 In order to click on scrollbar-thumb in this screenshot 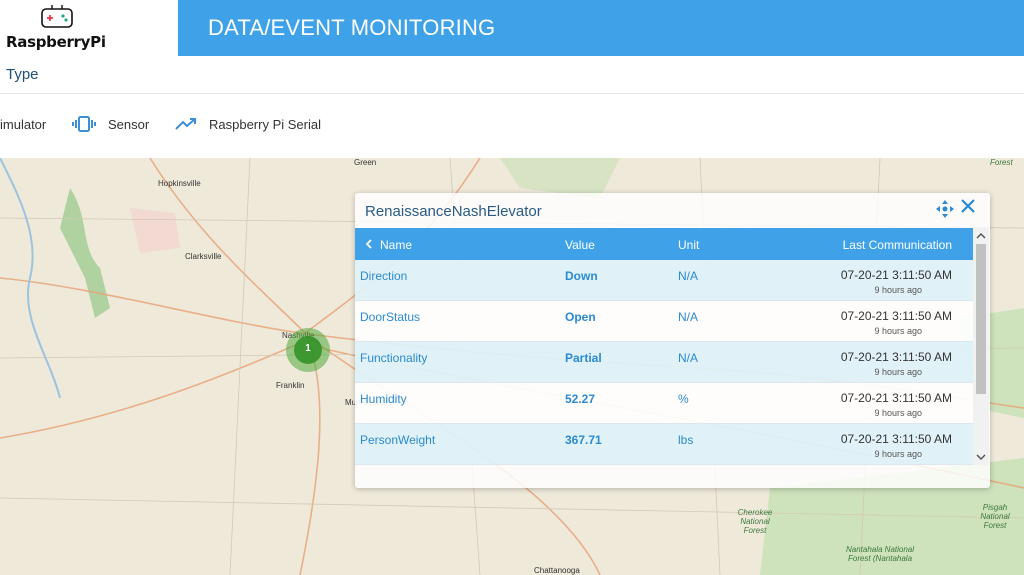, I will do `click(981, 319)`.